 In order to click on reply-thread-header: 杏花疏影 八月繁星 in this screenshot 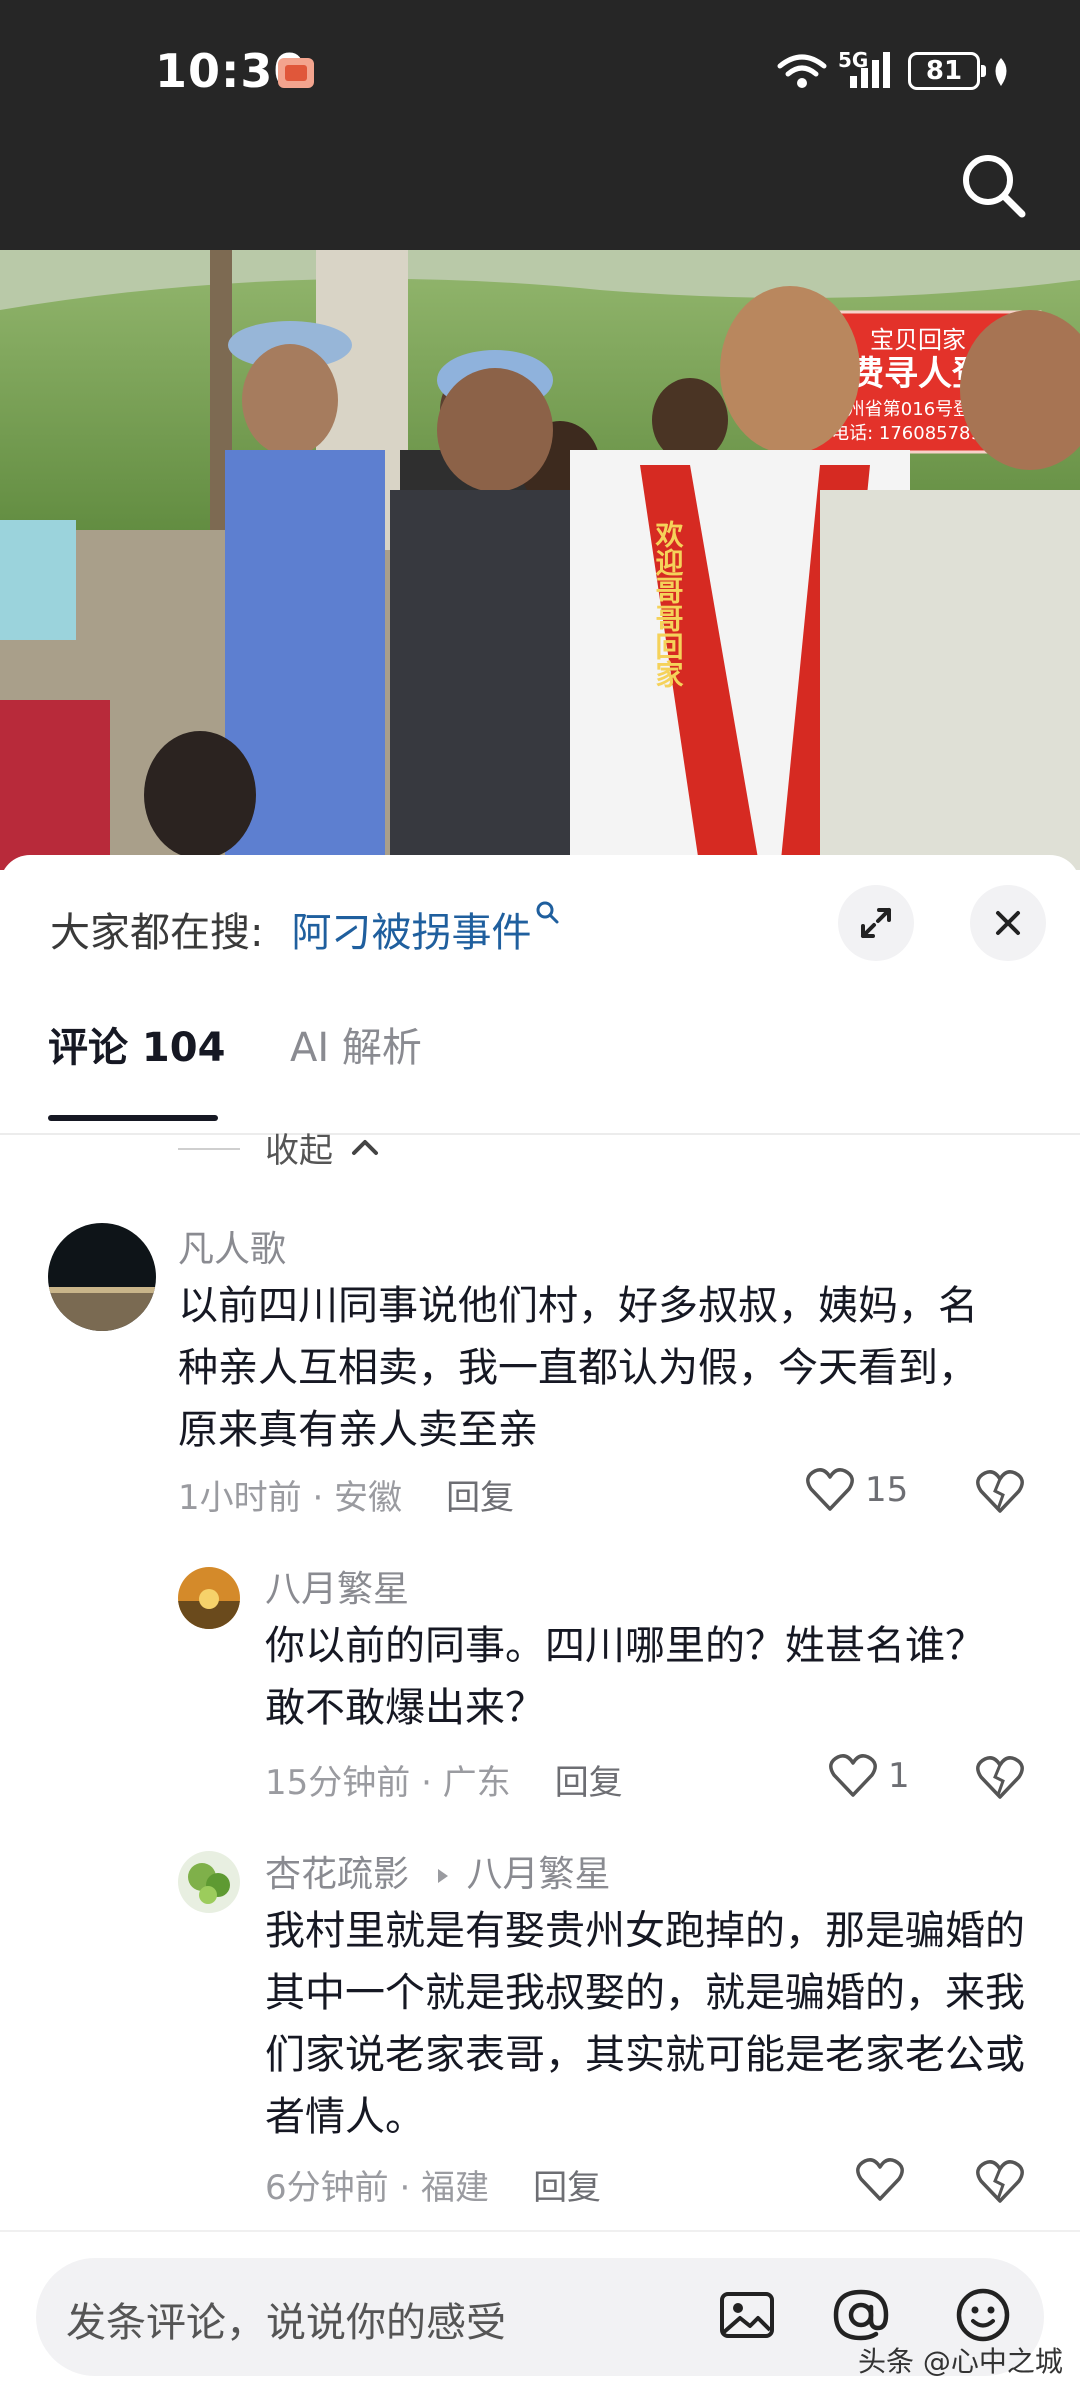, I will do `click(437, 1871)`.